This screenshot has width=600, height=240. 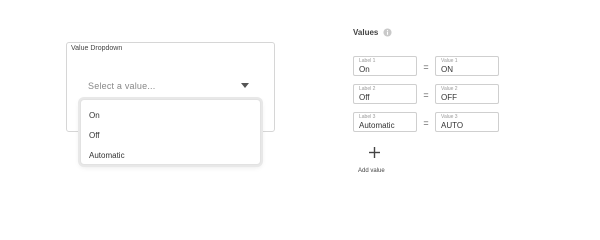 What do you see at coordinates (97, 48) in the screenshot?
I see `dropdown-title: Value Dropdown` at bounding box center [97, 48].